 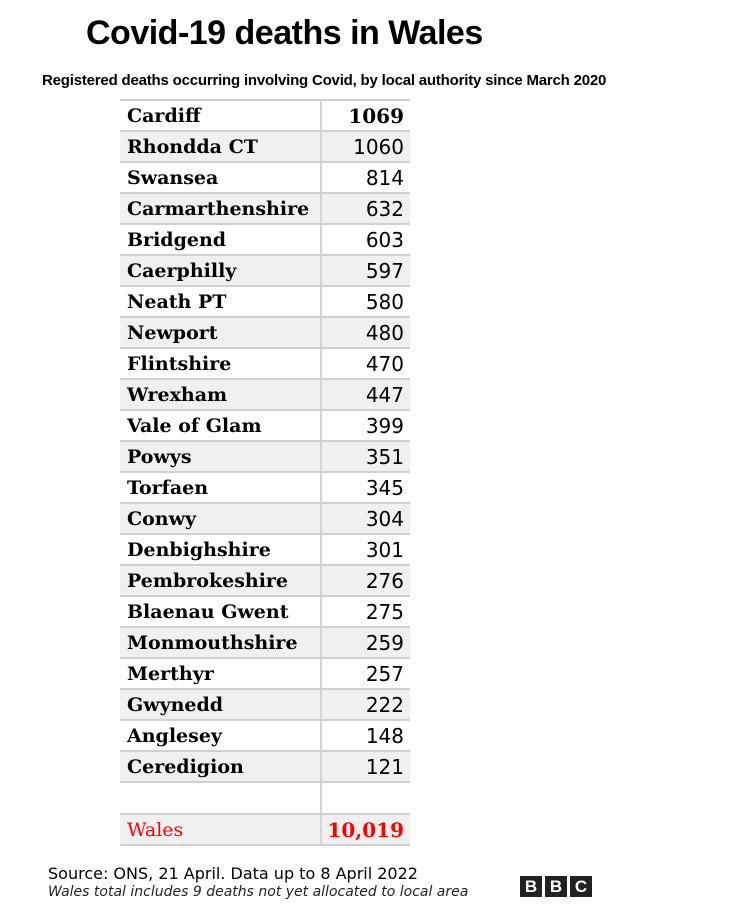 What do you see at coordinates (384, 643) in the screenshot?
I see `death-count: 259` at bounding box center [384, 643].